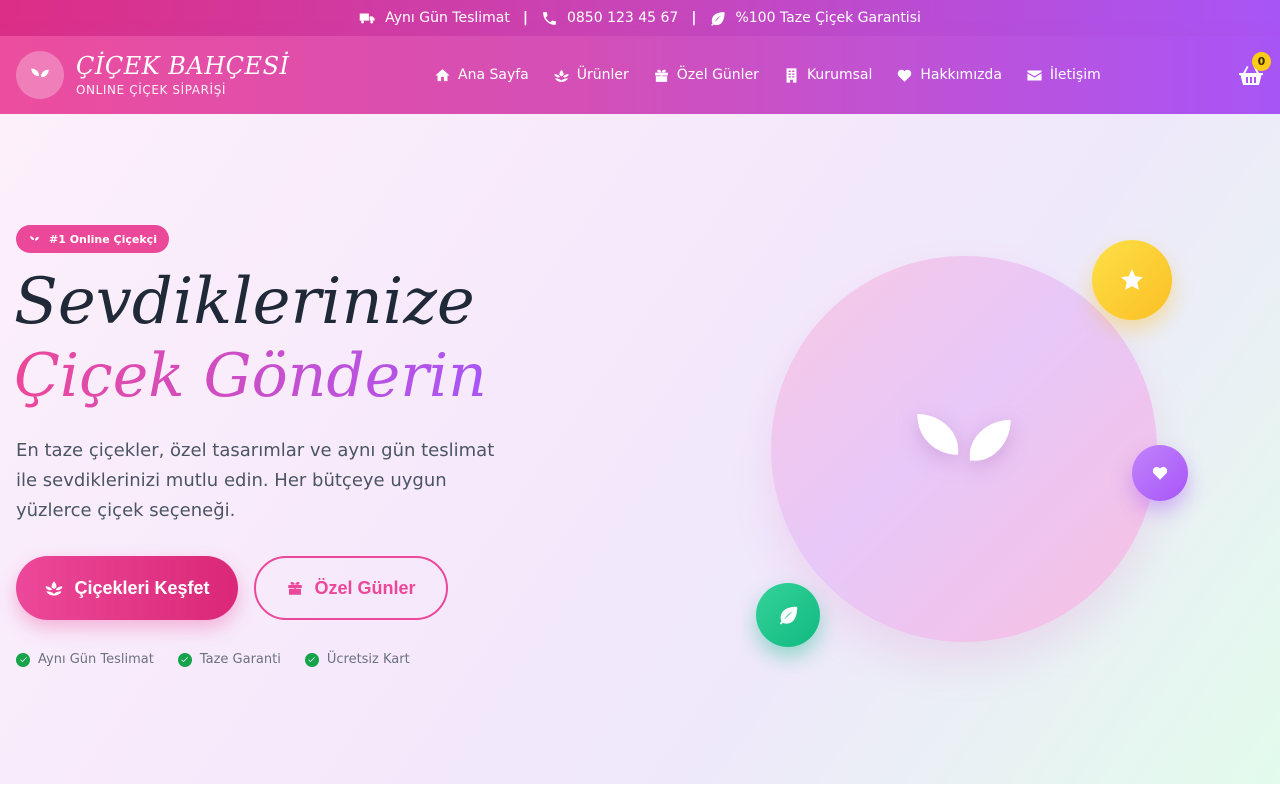  Describe the element at coordinates (447, 18) in the screenshot. I see `delivery-text: Aynı Gün Teslimat` at that location.